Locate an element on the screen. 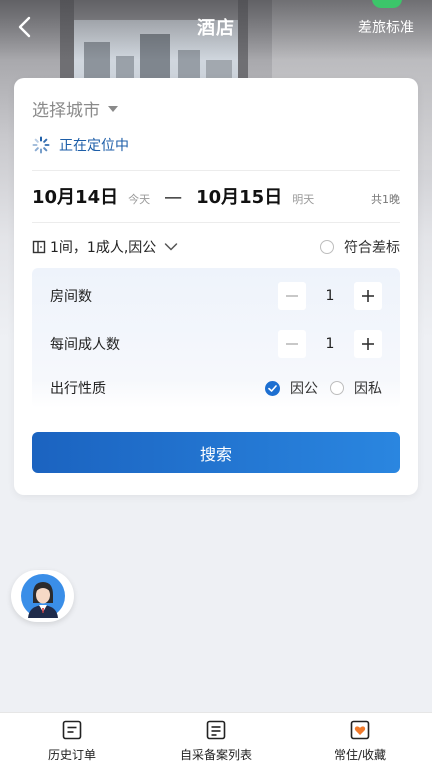  purpose-radio-group: 因公 因私 is located at coordinates (323, 388).